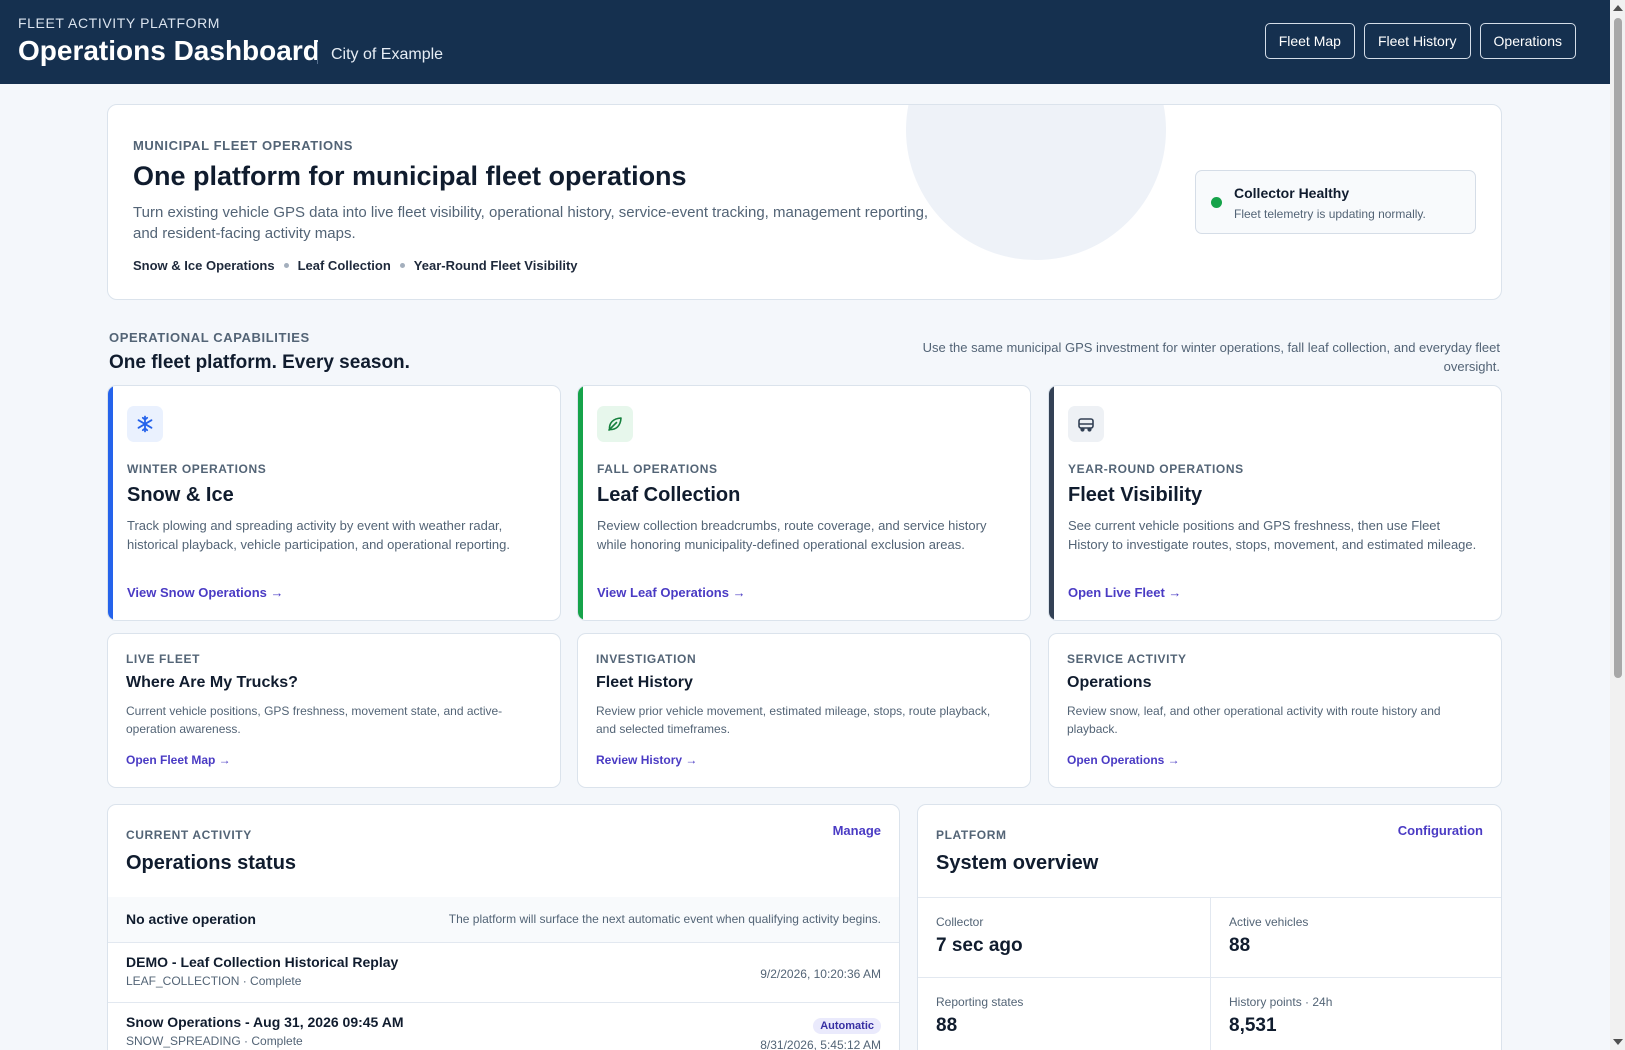  Describe the element at coordinates (191, 919) in the screenshot. I see `no-active-label: No active operation` at that location.